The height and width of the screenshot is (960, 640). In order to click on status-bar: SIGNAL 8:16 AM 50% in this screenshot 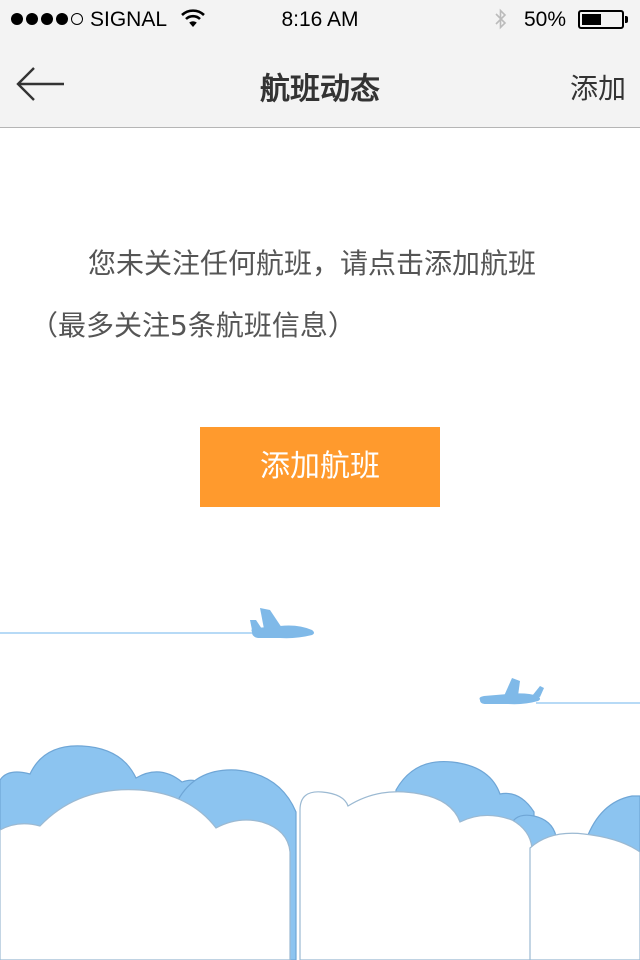, I will do `click(320, 20)`.